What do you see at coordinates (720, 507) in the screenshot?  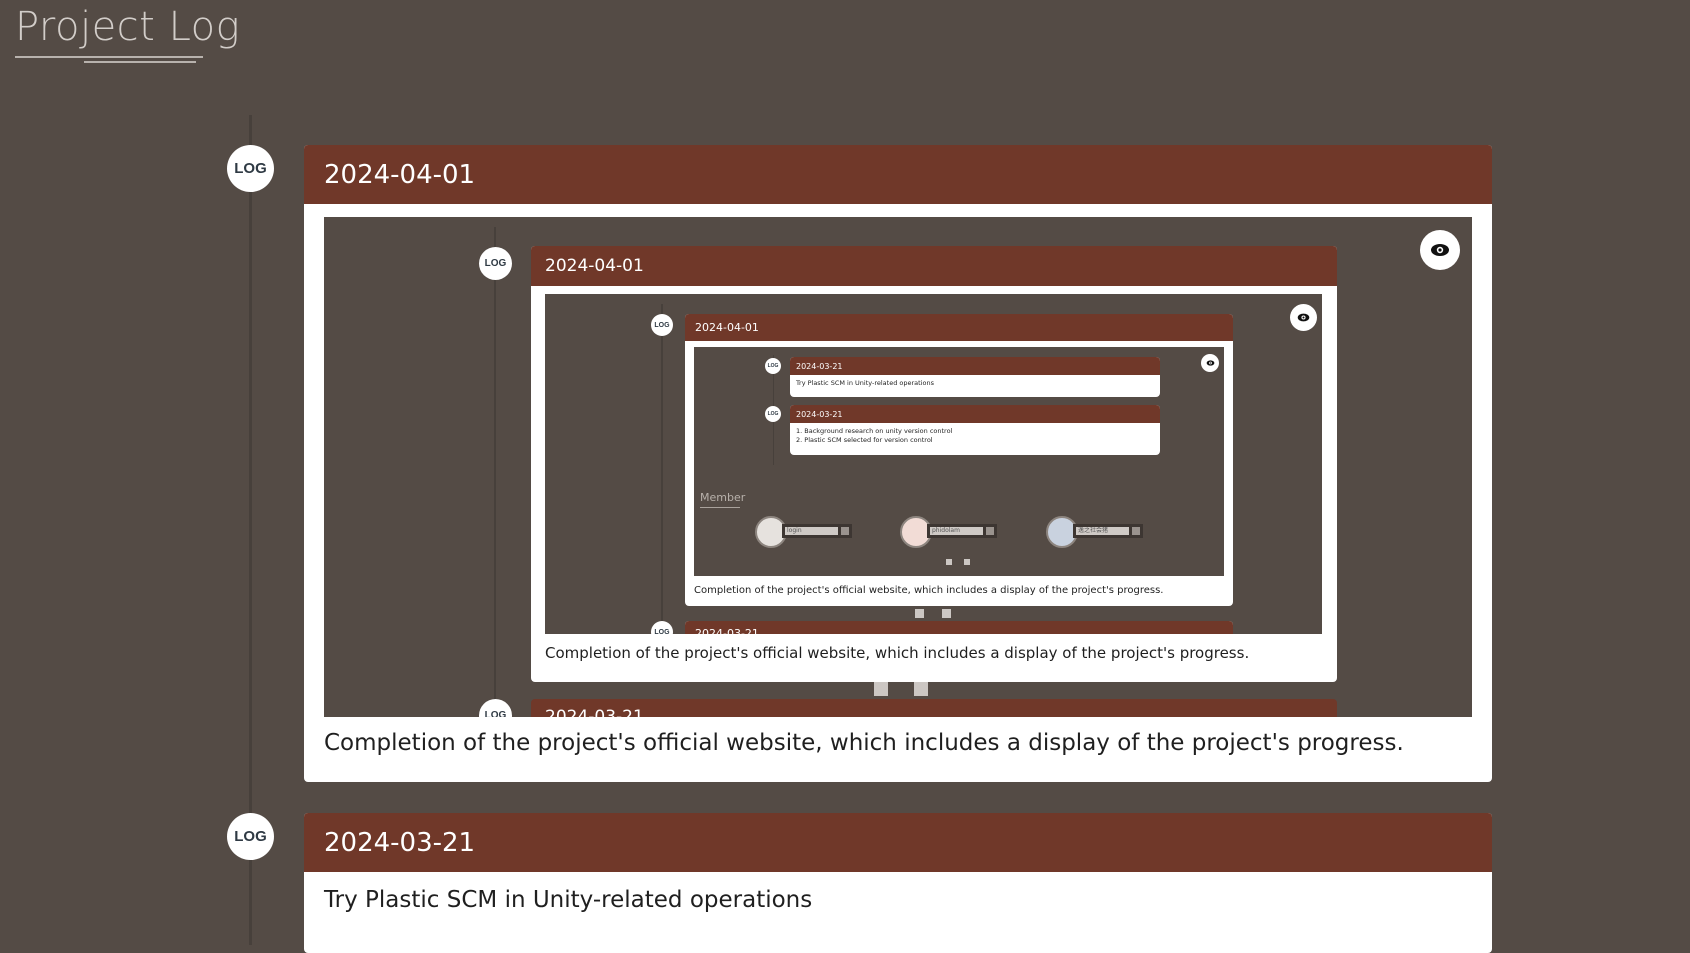 I see `member-title-underline` at bounding box center [720, 507].